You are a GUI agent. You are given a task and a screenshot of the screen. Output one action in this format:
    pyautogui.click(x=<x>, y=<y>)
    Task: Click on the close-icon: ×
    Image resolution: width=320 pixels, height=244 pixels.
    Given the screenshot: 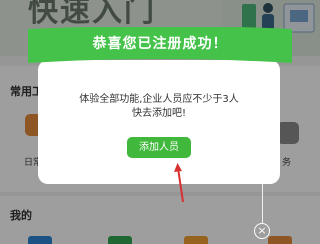 What is the action you would take?
    pyautogui.click(x=262, y=231)
    